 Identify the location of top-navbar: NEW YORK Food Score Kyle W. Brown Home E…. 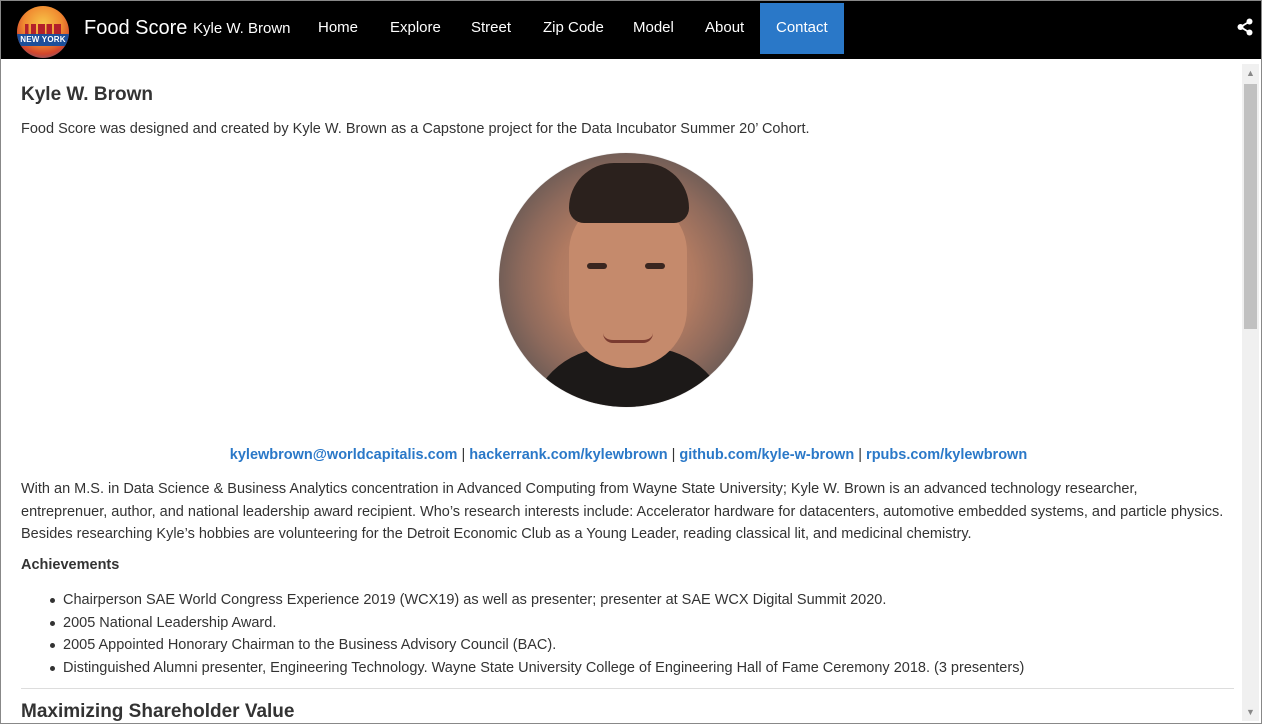
(631, 30).